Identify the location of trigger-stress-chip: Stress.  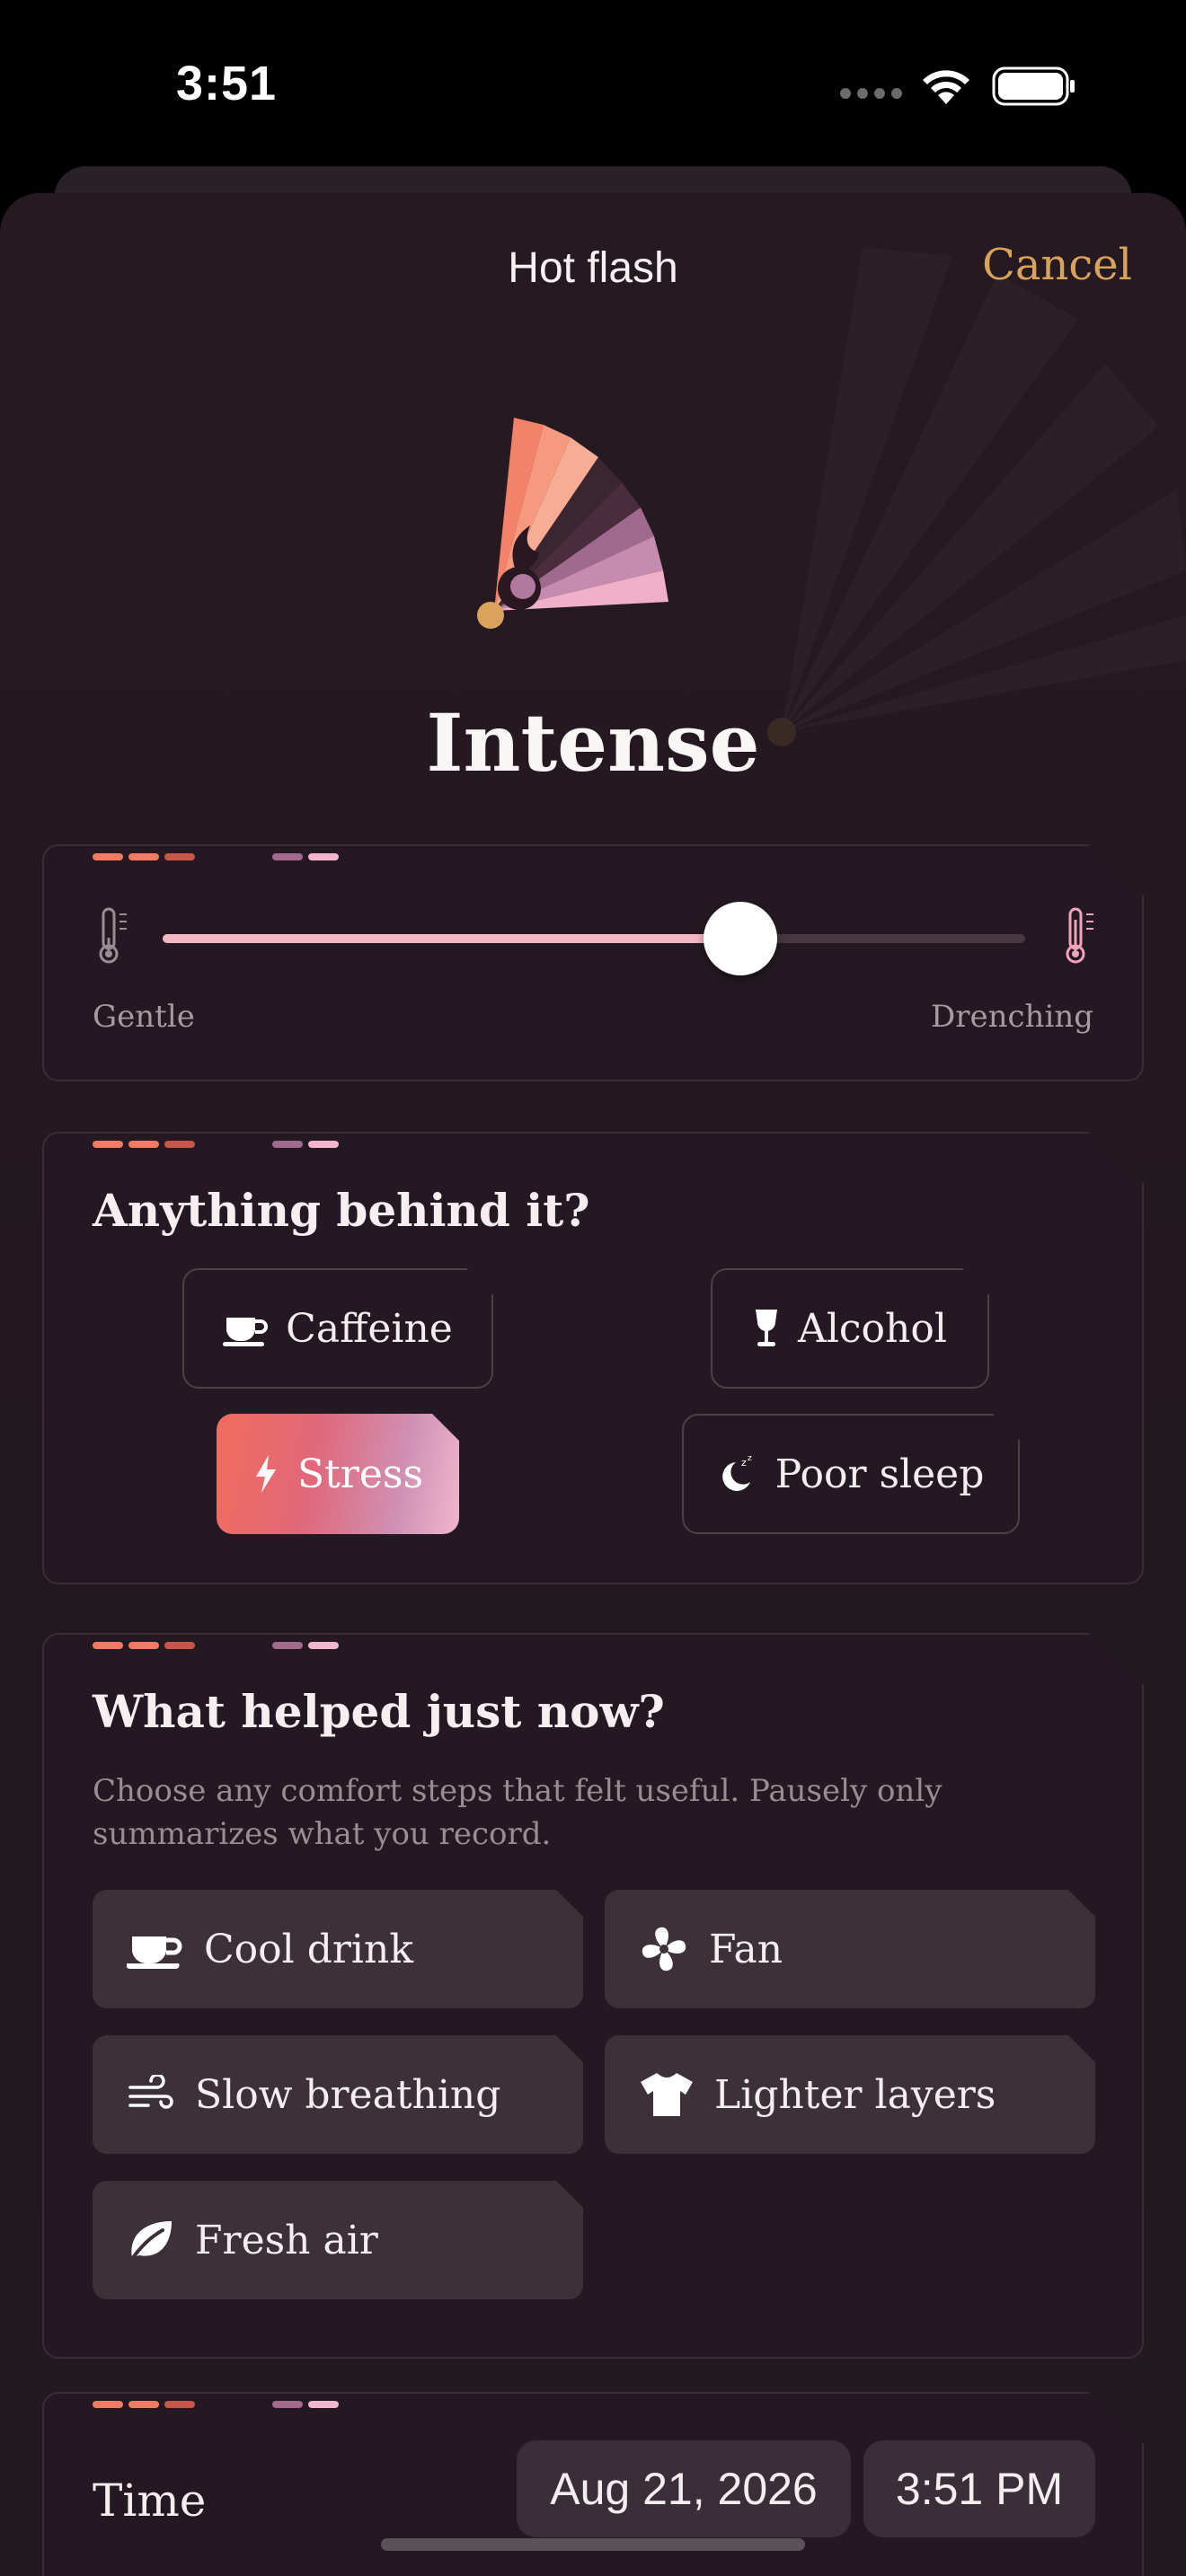
(338, 1474).